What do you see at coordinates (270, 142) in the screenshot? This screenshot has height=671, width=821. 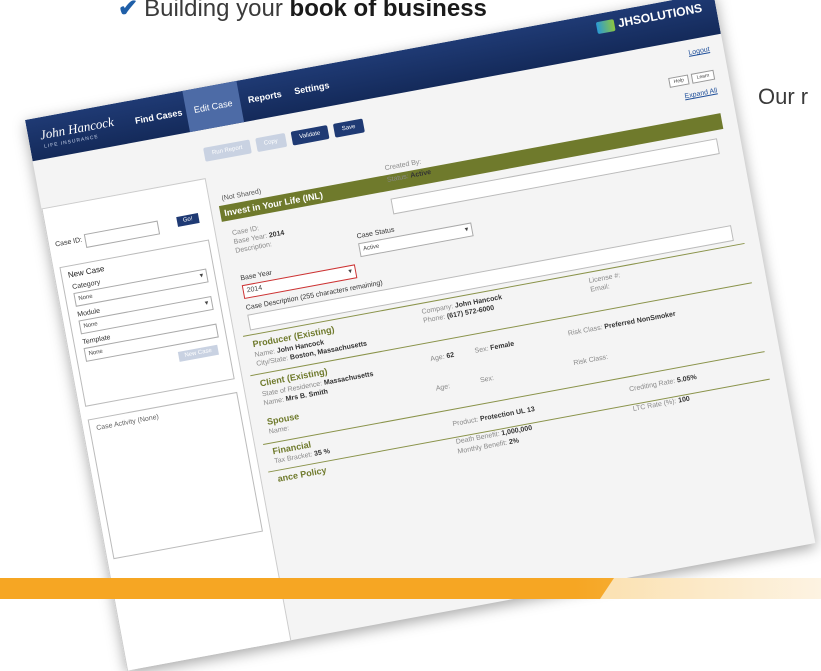 I see `copy-button: Copy` at bounding box center [270, 142].